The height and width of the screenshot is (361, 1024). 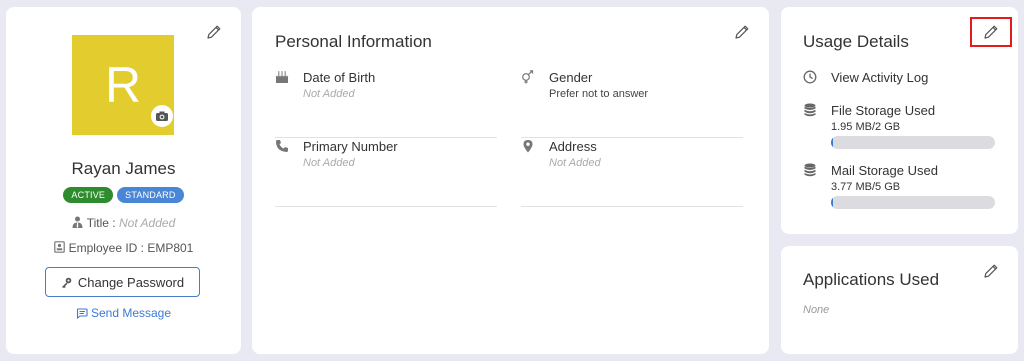 What do you see at coordinates (991, 271) in the screenshot?
I see `edit-applications-icon` at bounding box center [991, 271].